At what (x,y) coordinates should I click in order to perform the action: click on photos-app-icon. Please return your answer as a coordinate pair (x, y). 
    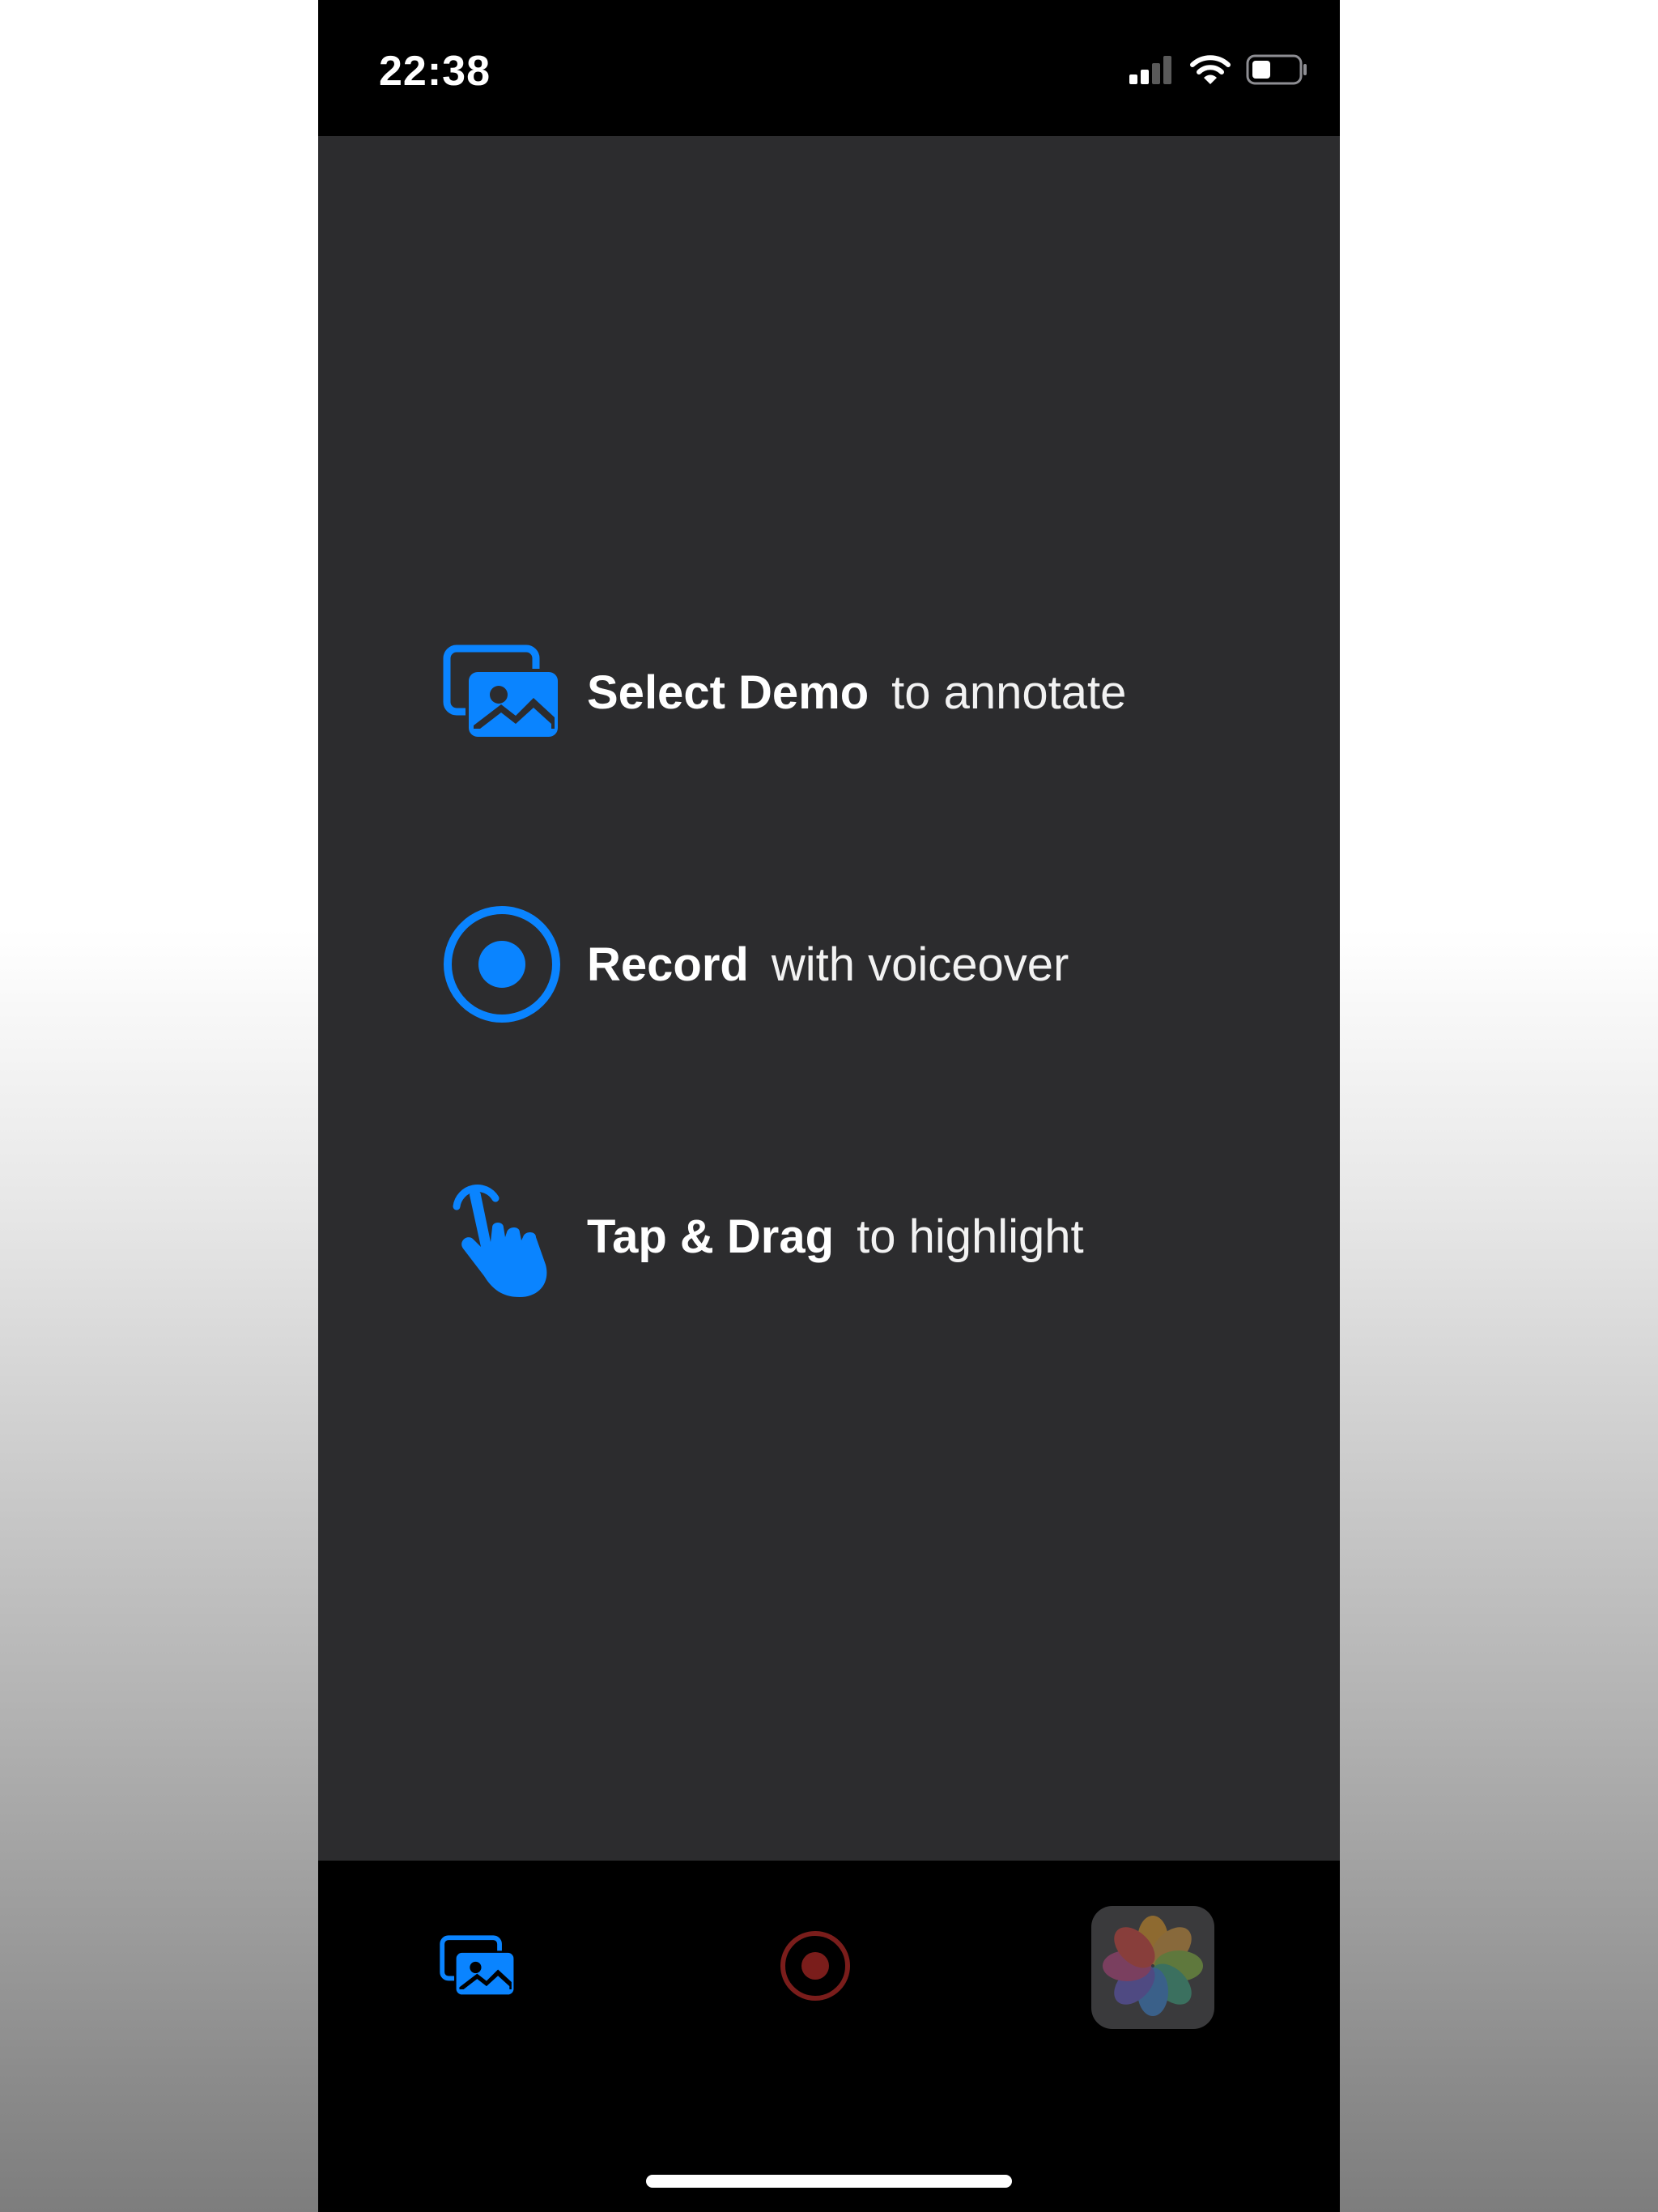
    Looking at the image, I should click on (1152, 1967).